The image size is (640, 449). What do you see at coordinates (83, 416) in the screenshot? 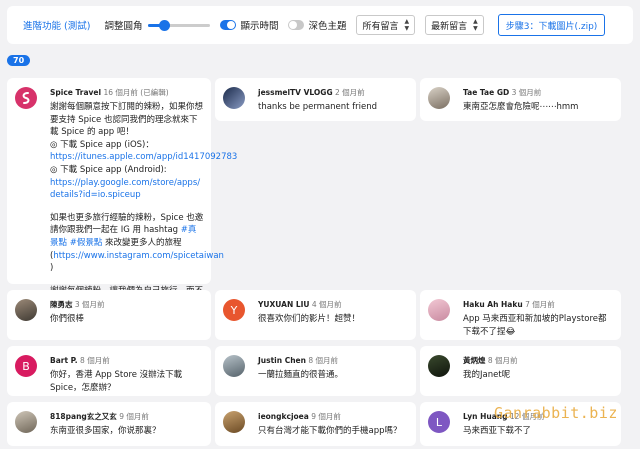
I see `author-name: 818pang玄之又玄` at bounding box center [83, 416].